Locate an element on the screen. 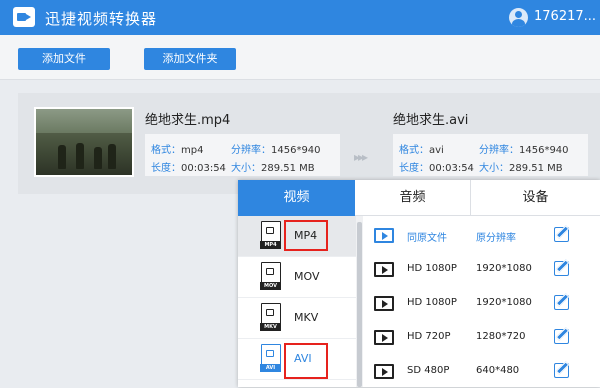 This screenshot has height=388, width=600. tab-video: 视频 is located at coordinates (296, 198).